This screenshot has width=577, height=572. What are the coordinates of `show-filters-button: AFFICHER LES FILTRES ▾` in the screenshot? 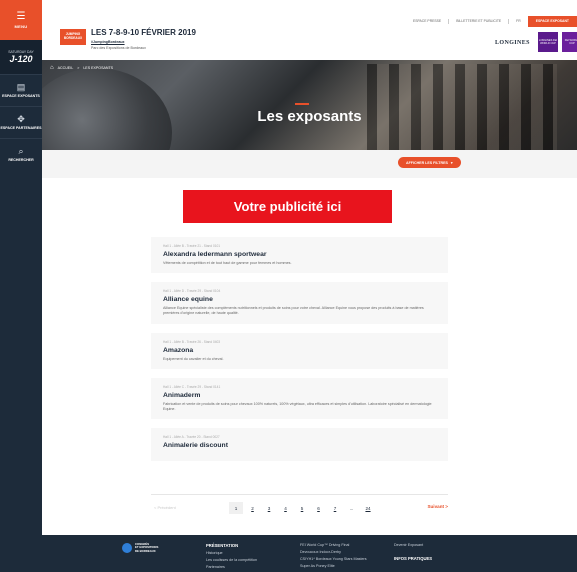 It's located at (429, 162).